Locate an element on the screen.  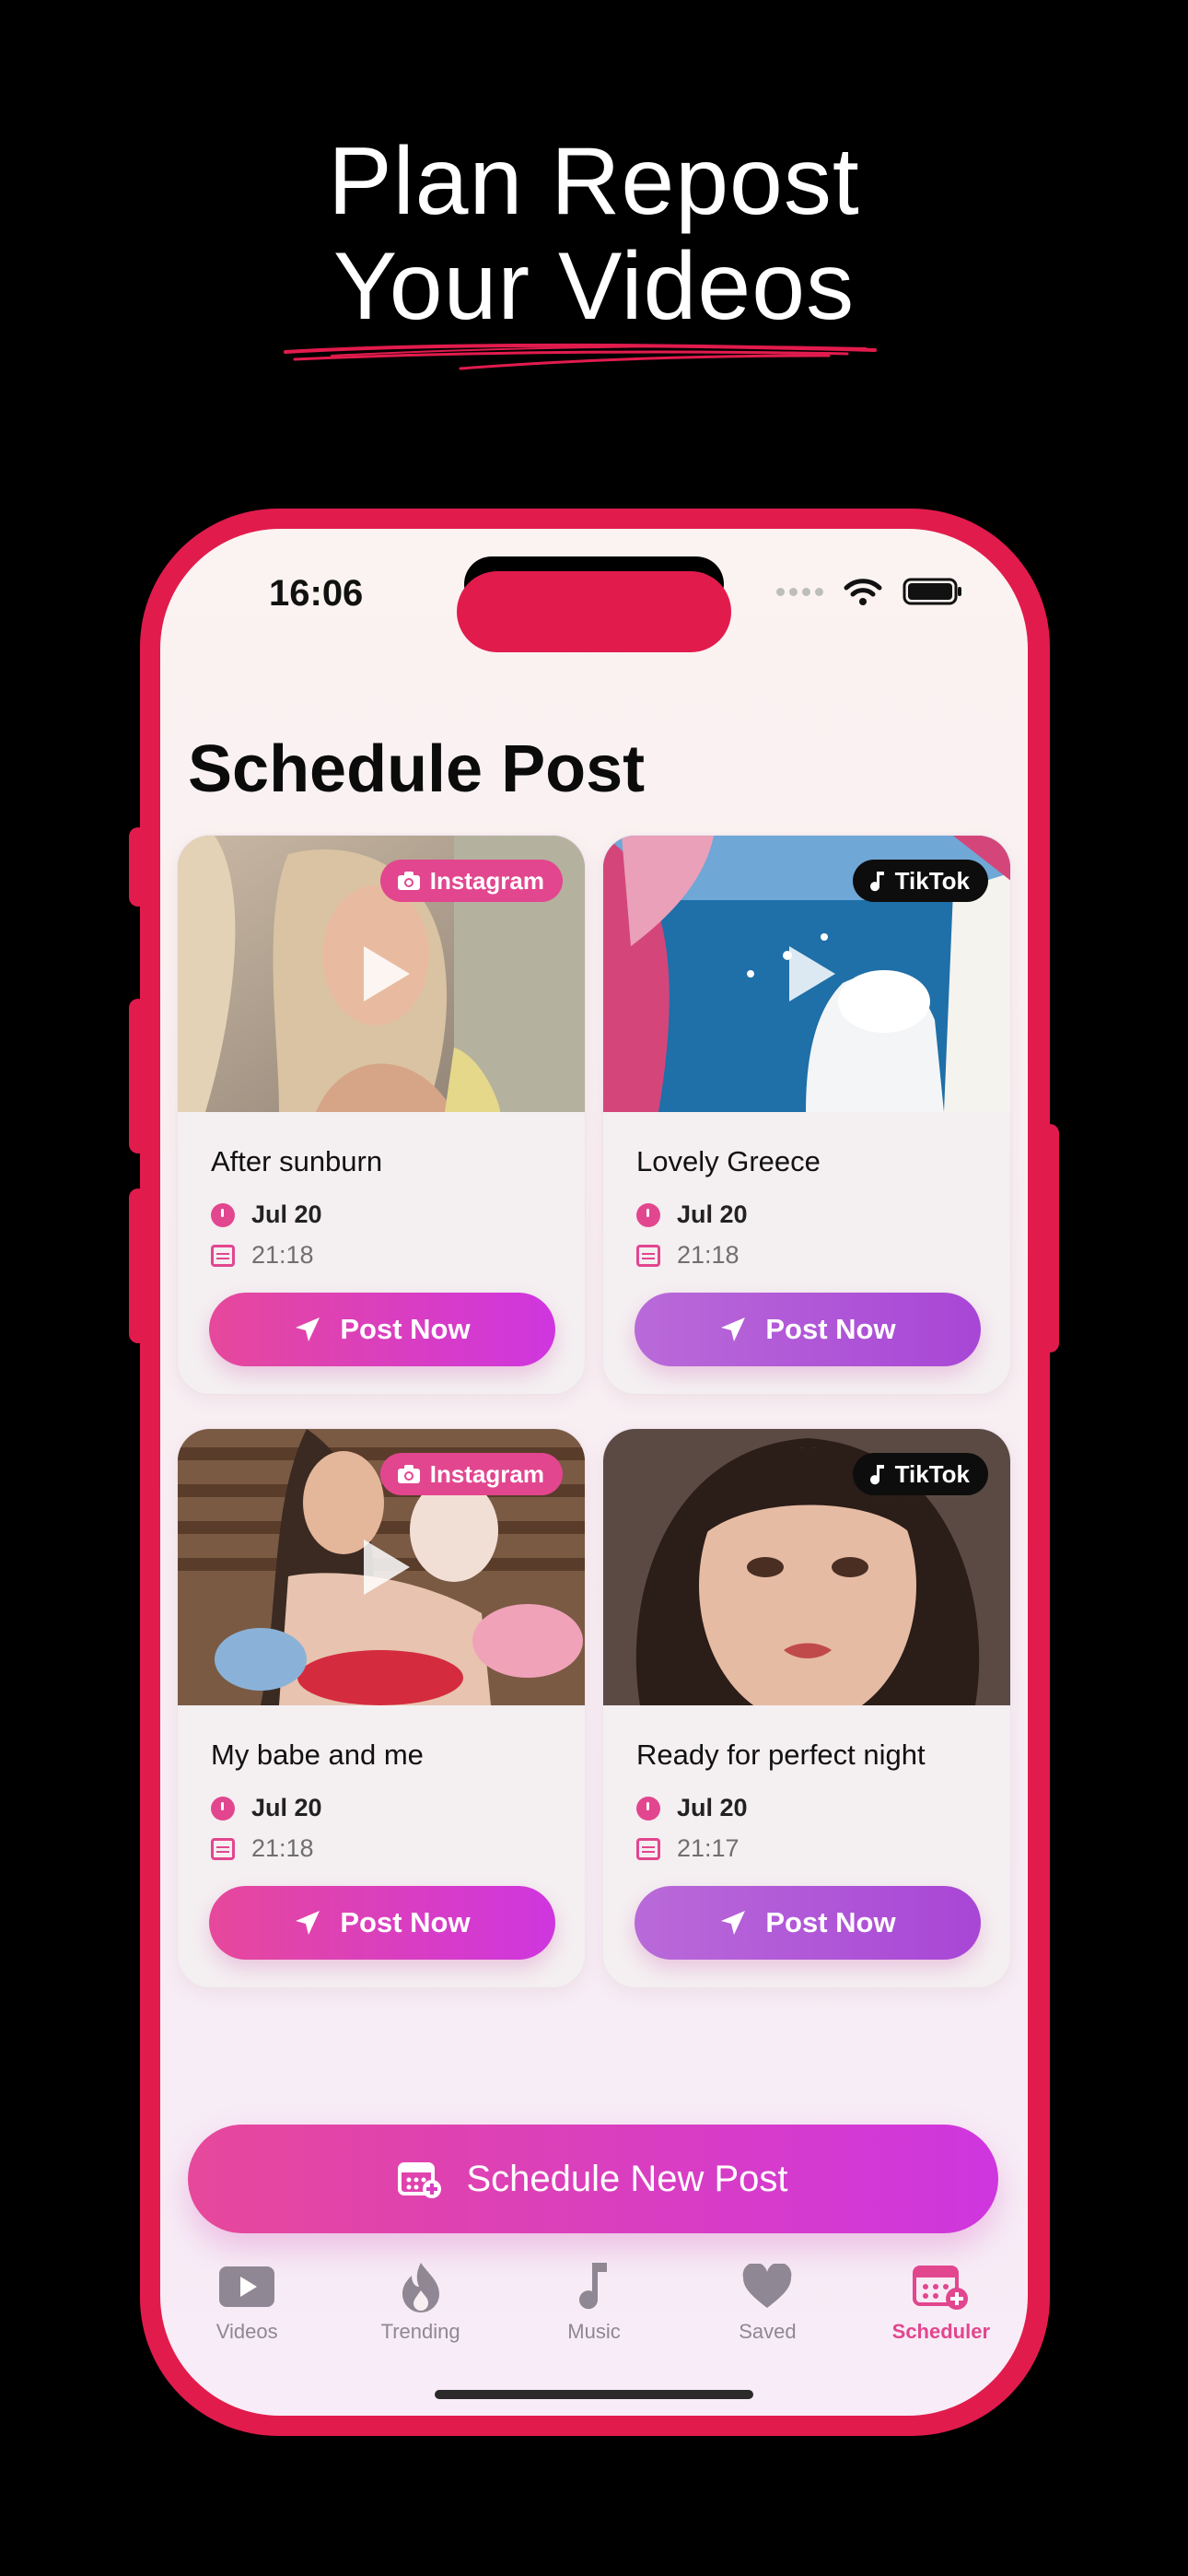
heart-icon is located at coordinates (767, 2286).